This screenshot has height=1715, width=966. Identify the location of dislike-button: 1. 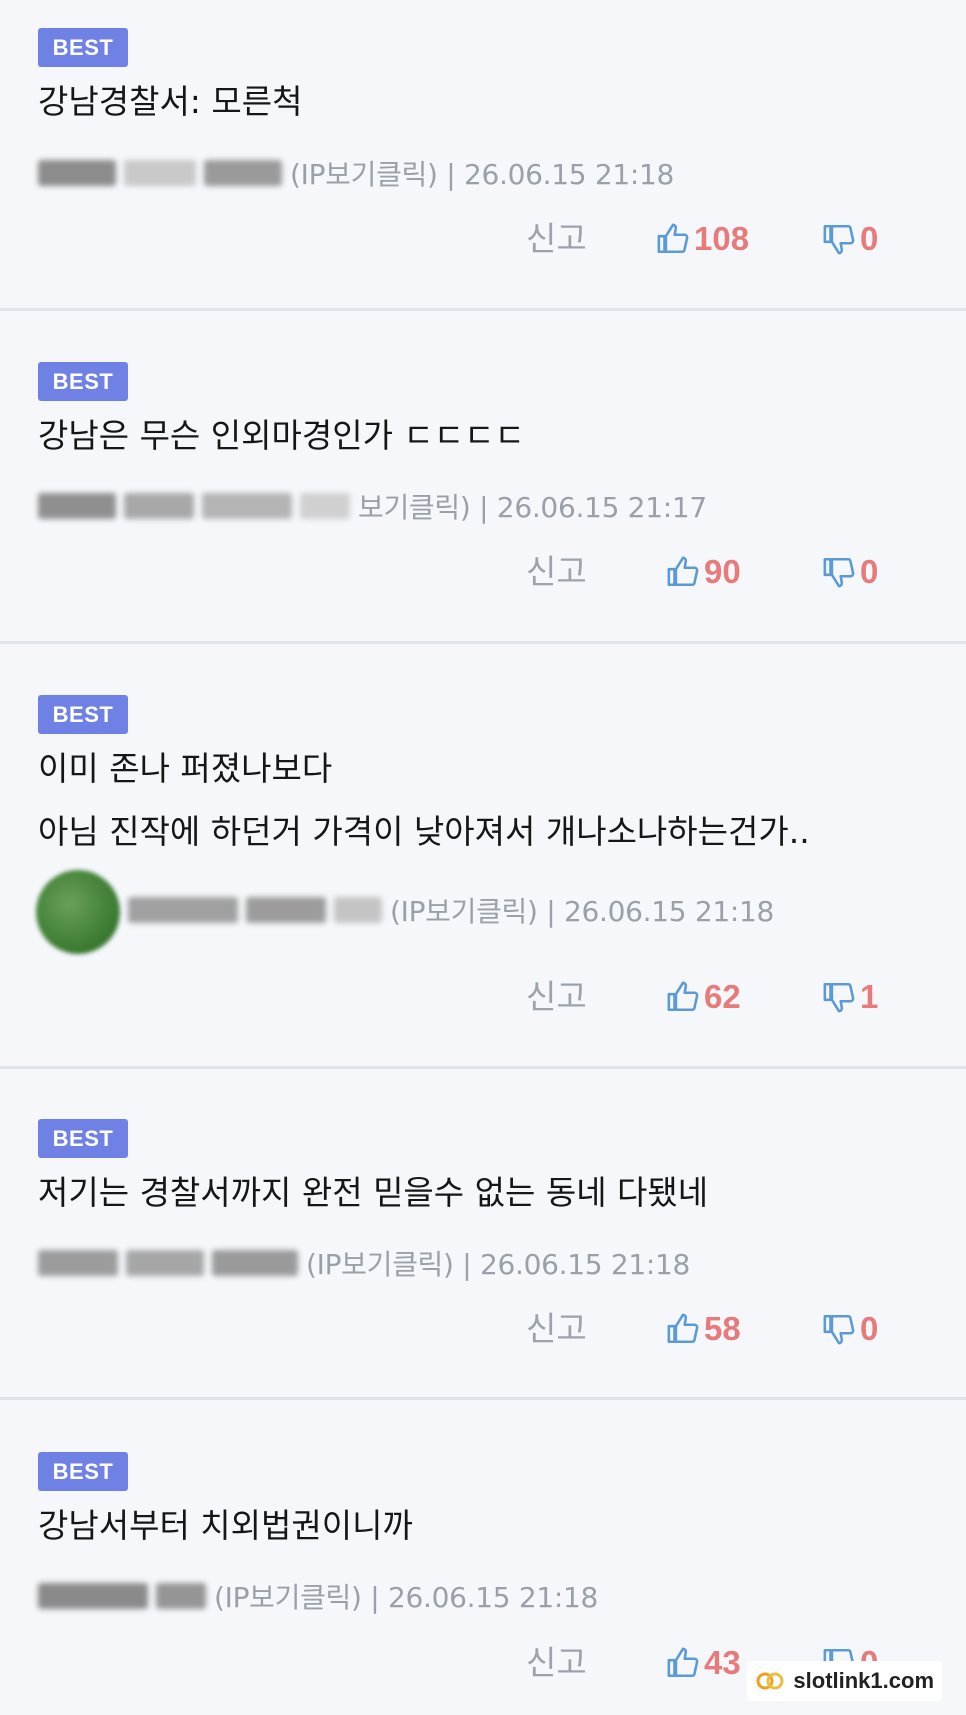
(850, 997).